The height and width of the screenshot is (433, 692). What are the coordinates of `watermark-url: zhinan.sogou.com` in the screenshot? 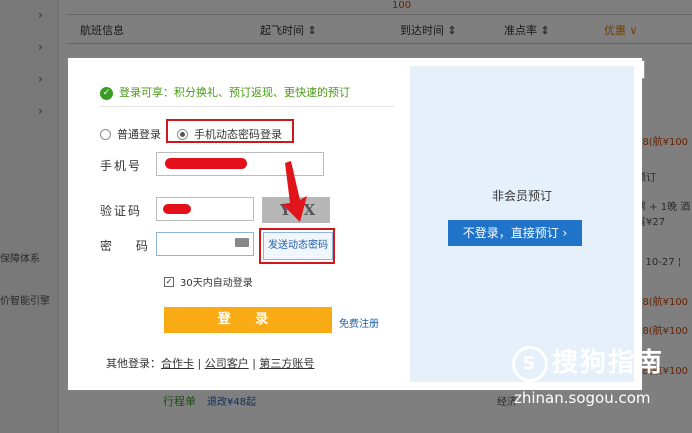 It's located at (582, 398).